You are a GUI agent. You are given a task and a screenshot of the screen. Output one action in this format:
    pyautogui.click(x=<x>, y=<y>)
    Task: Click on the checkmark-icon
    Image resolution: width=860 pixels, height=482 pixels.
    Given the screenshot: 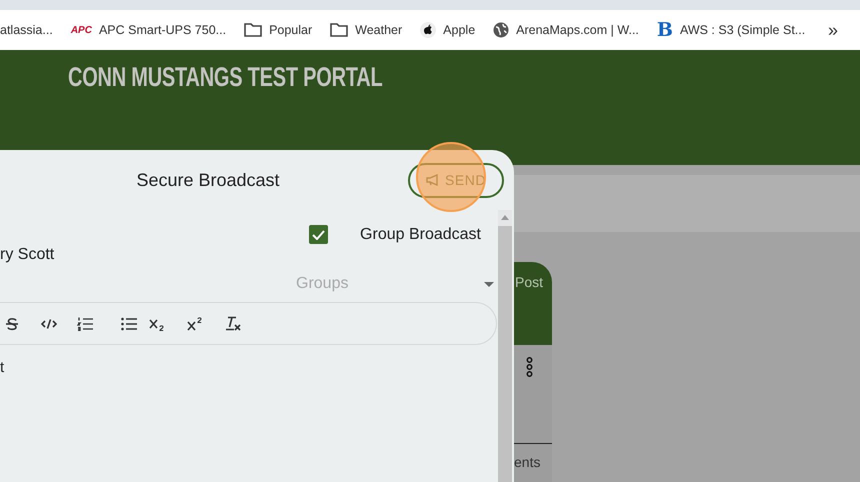 What is the action you would take?
    pyautogui.click(x=319, y=235)
    